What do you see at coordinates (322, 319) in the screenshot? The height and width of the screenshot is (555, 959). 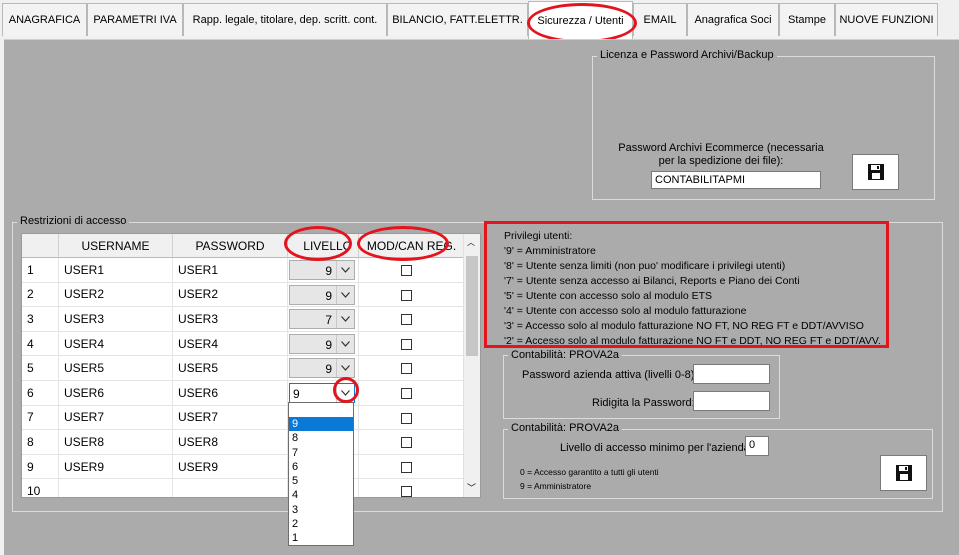 I see `livello-combo: 7` at bounding box center [322, 319].